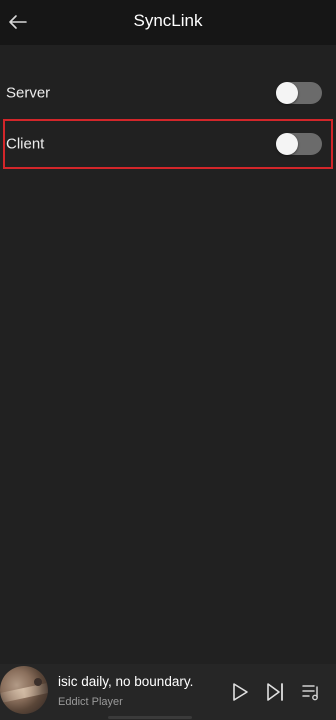  I want to click on play-icon, so click(240, 692).